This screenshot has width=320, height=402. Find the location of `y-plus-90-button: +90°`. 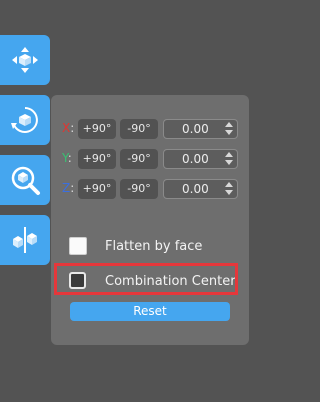

y-plus-90-button: +90° is located at coordinates (97, 159).